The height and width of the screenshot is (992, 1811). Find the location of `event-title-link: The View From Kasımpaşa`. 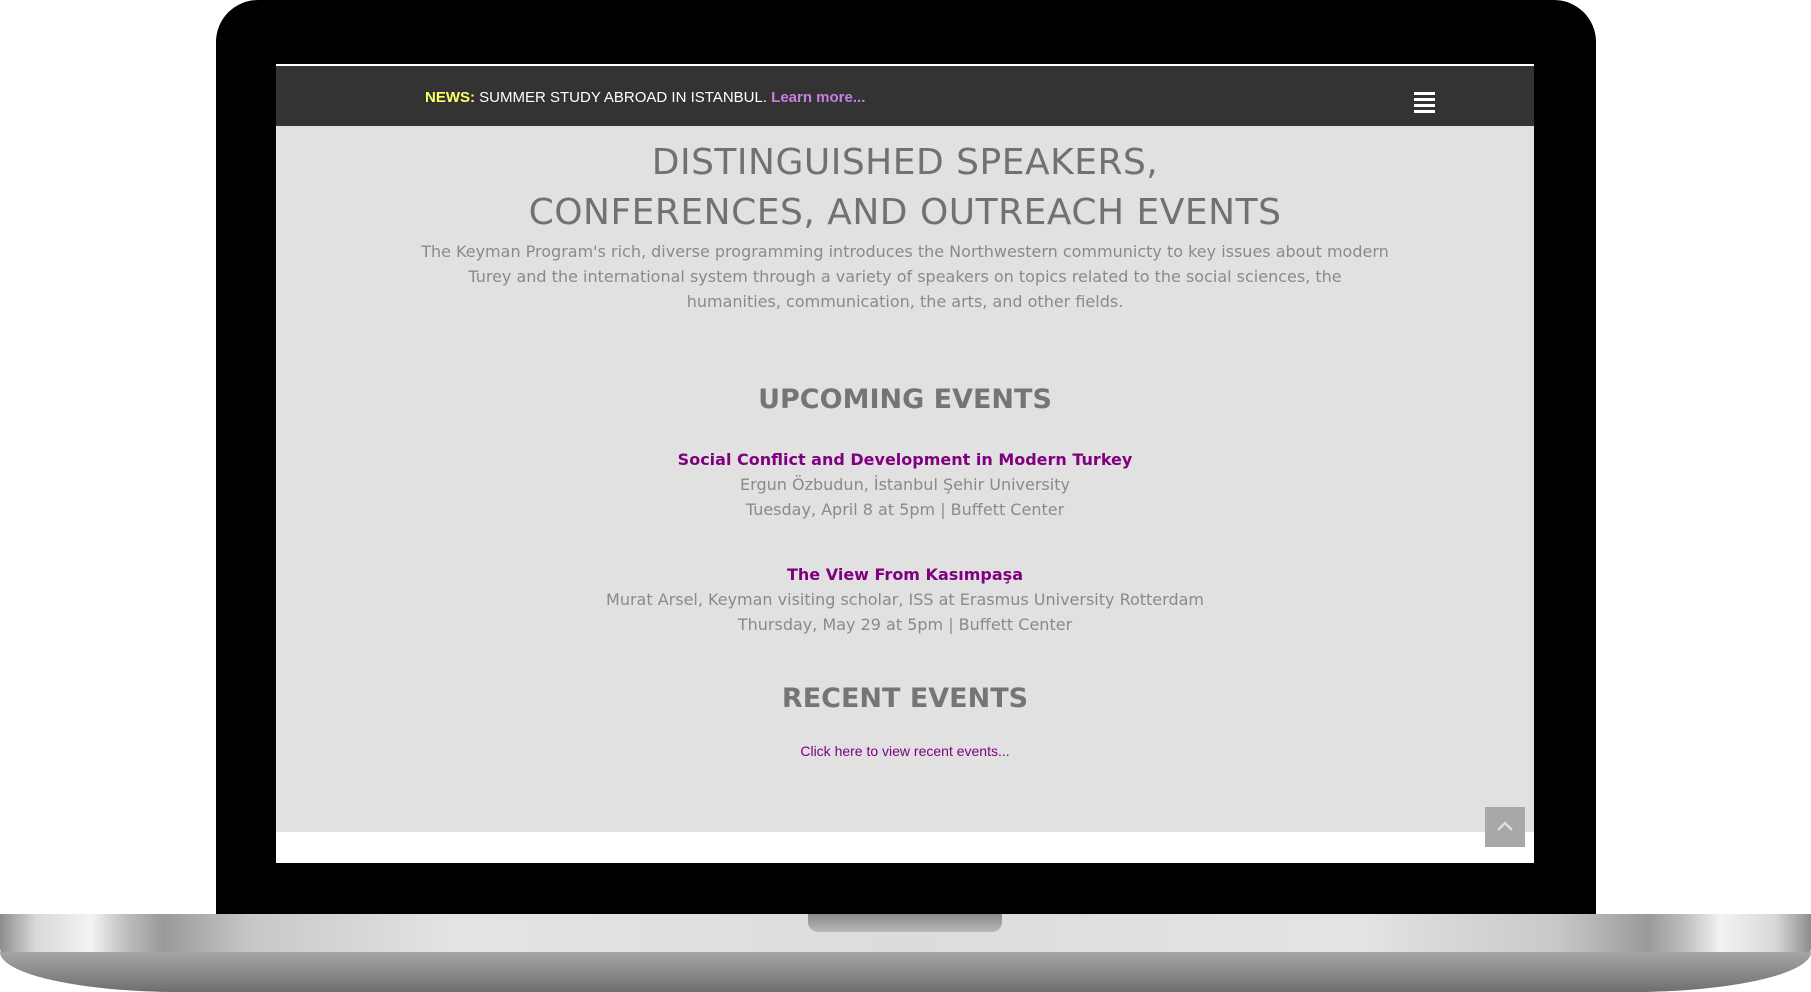

event-title-link: The View From Kasımpaşa is located at coordinates (905, 574).